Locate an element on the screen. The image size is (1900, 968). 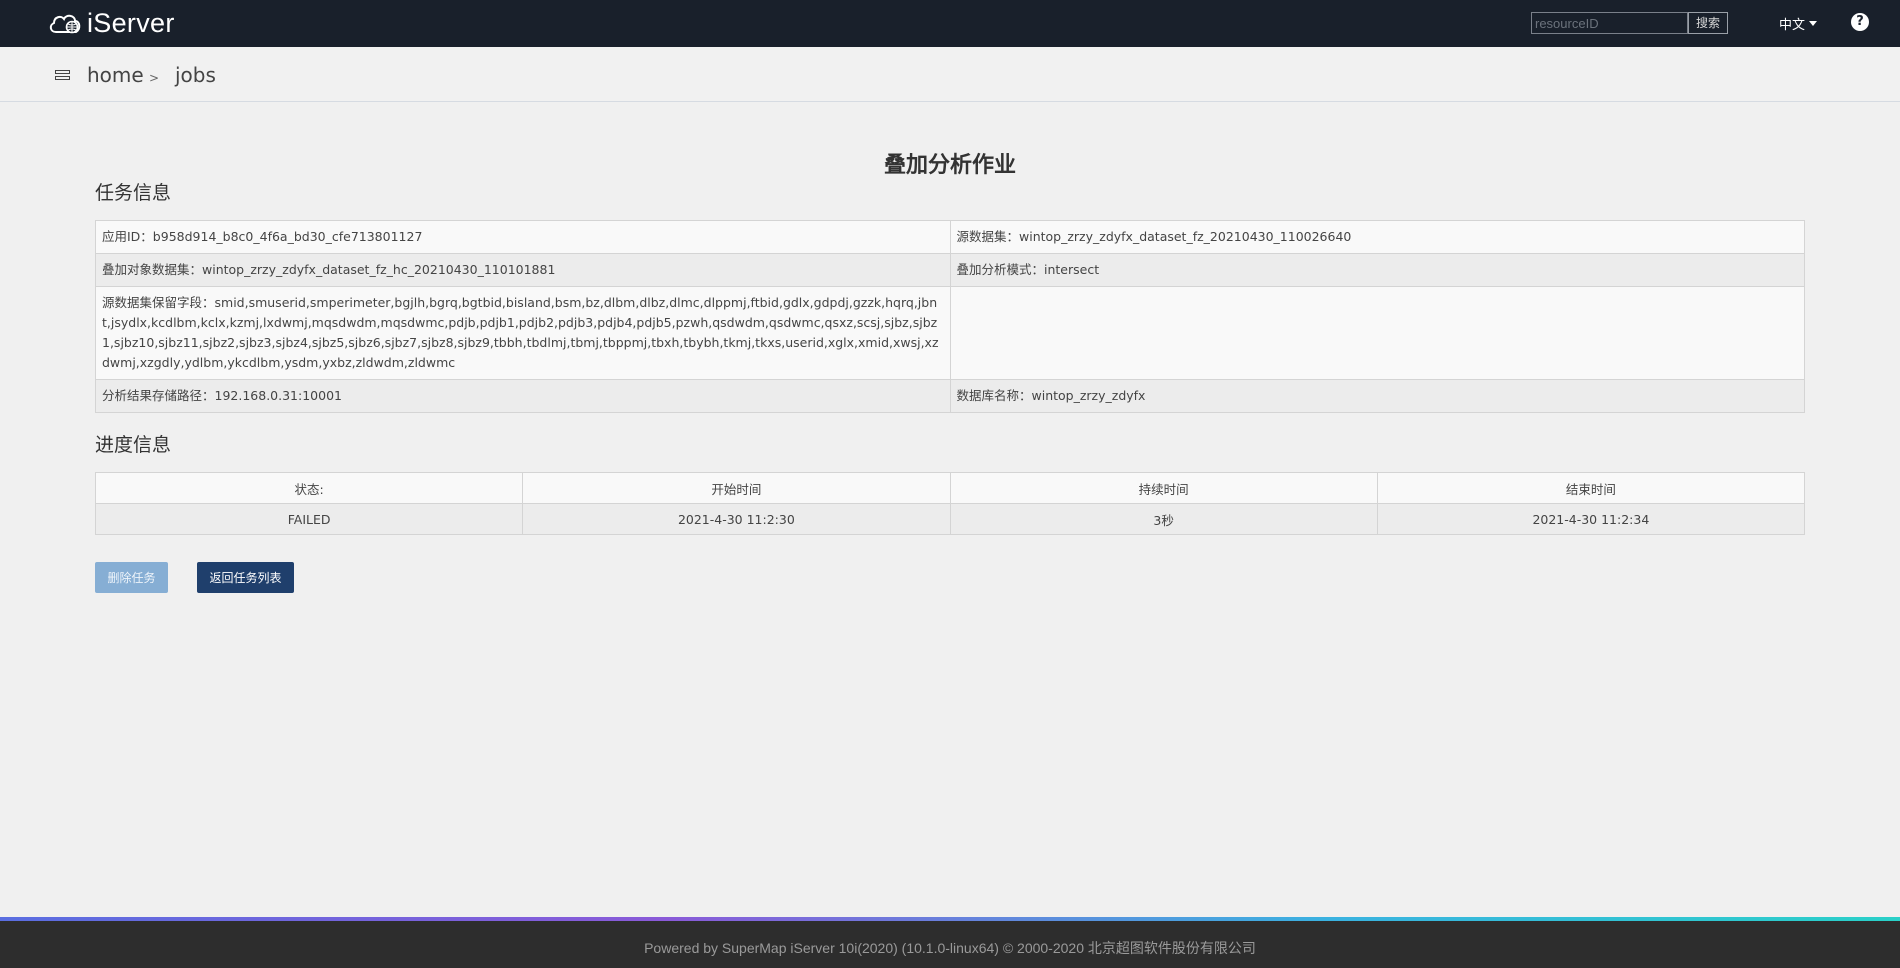
top-navbar: iServer 搜索 中文 ? is located at coordinates (950, 23).